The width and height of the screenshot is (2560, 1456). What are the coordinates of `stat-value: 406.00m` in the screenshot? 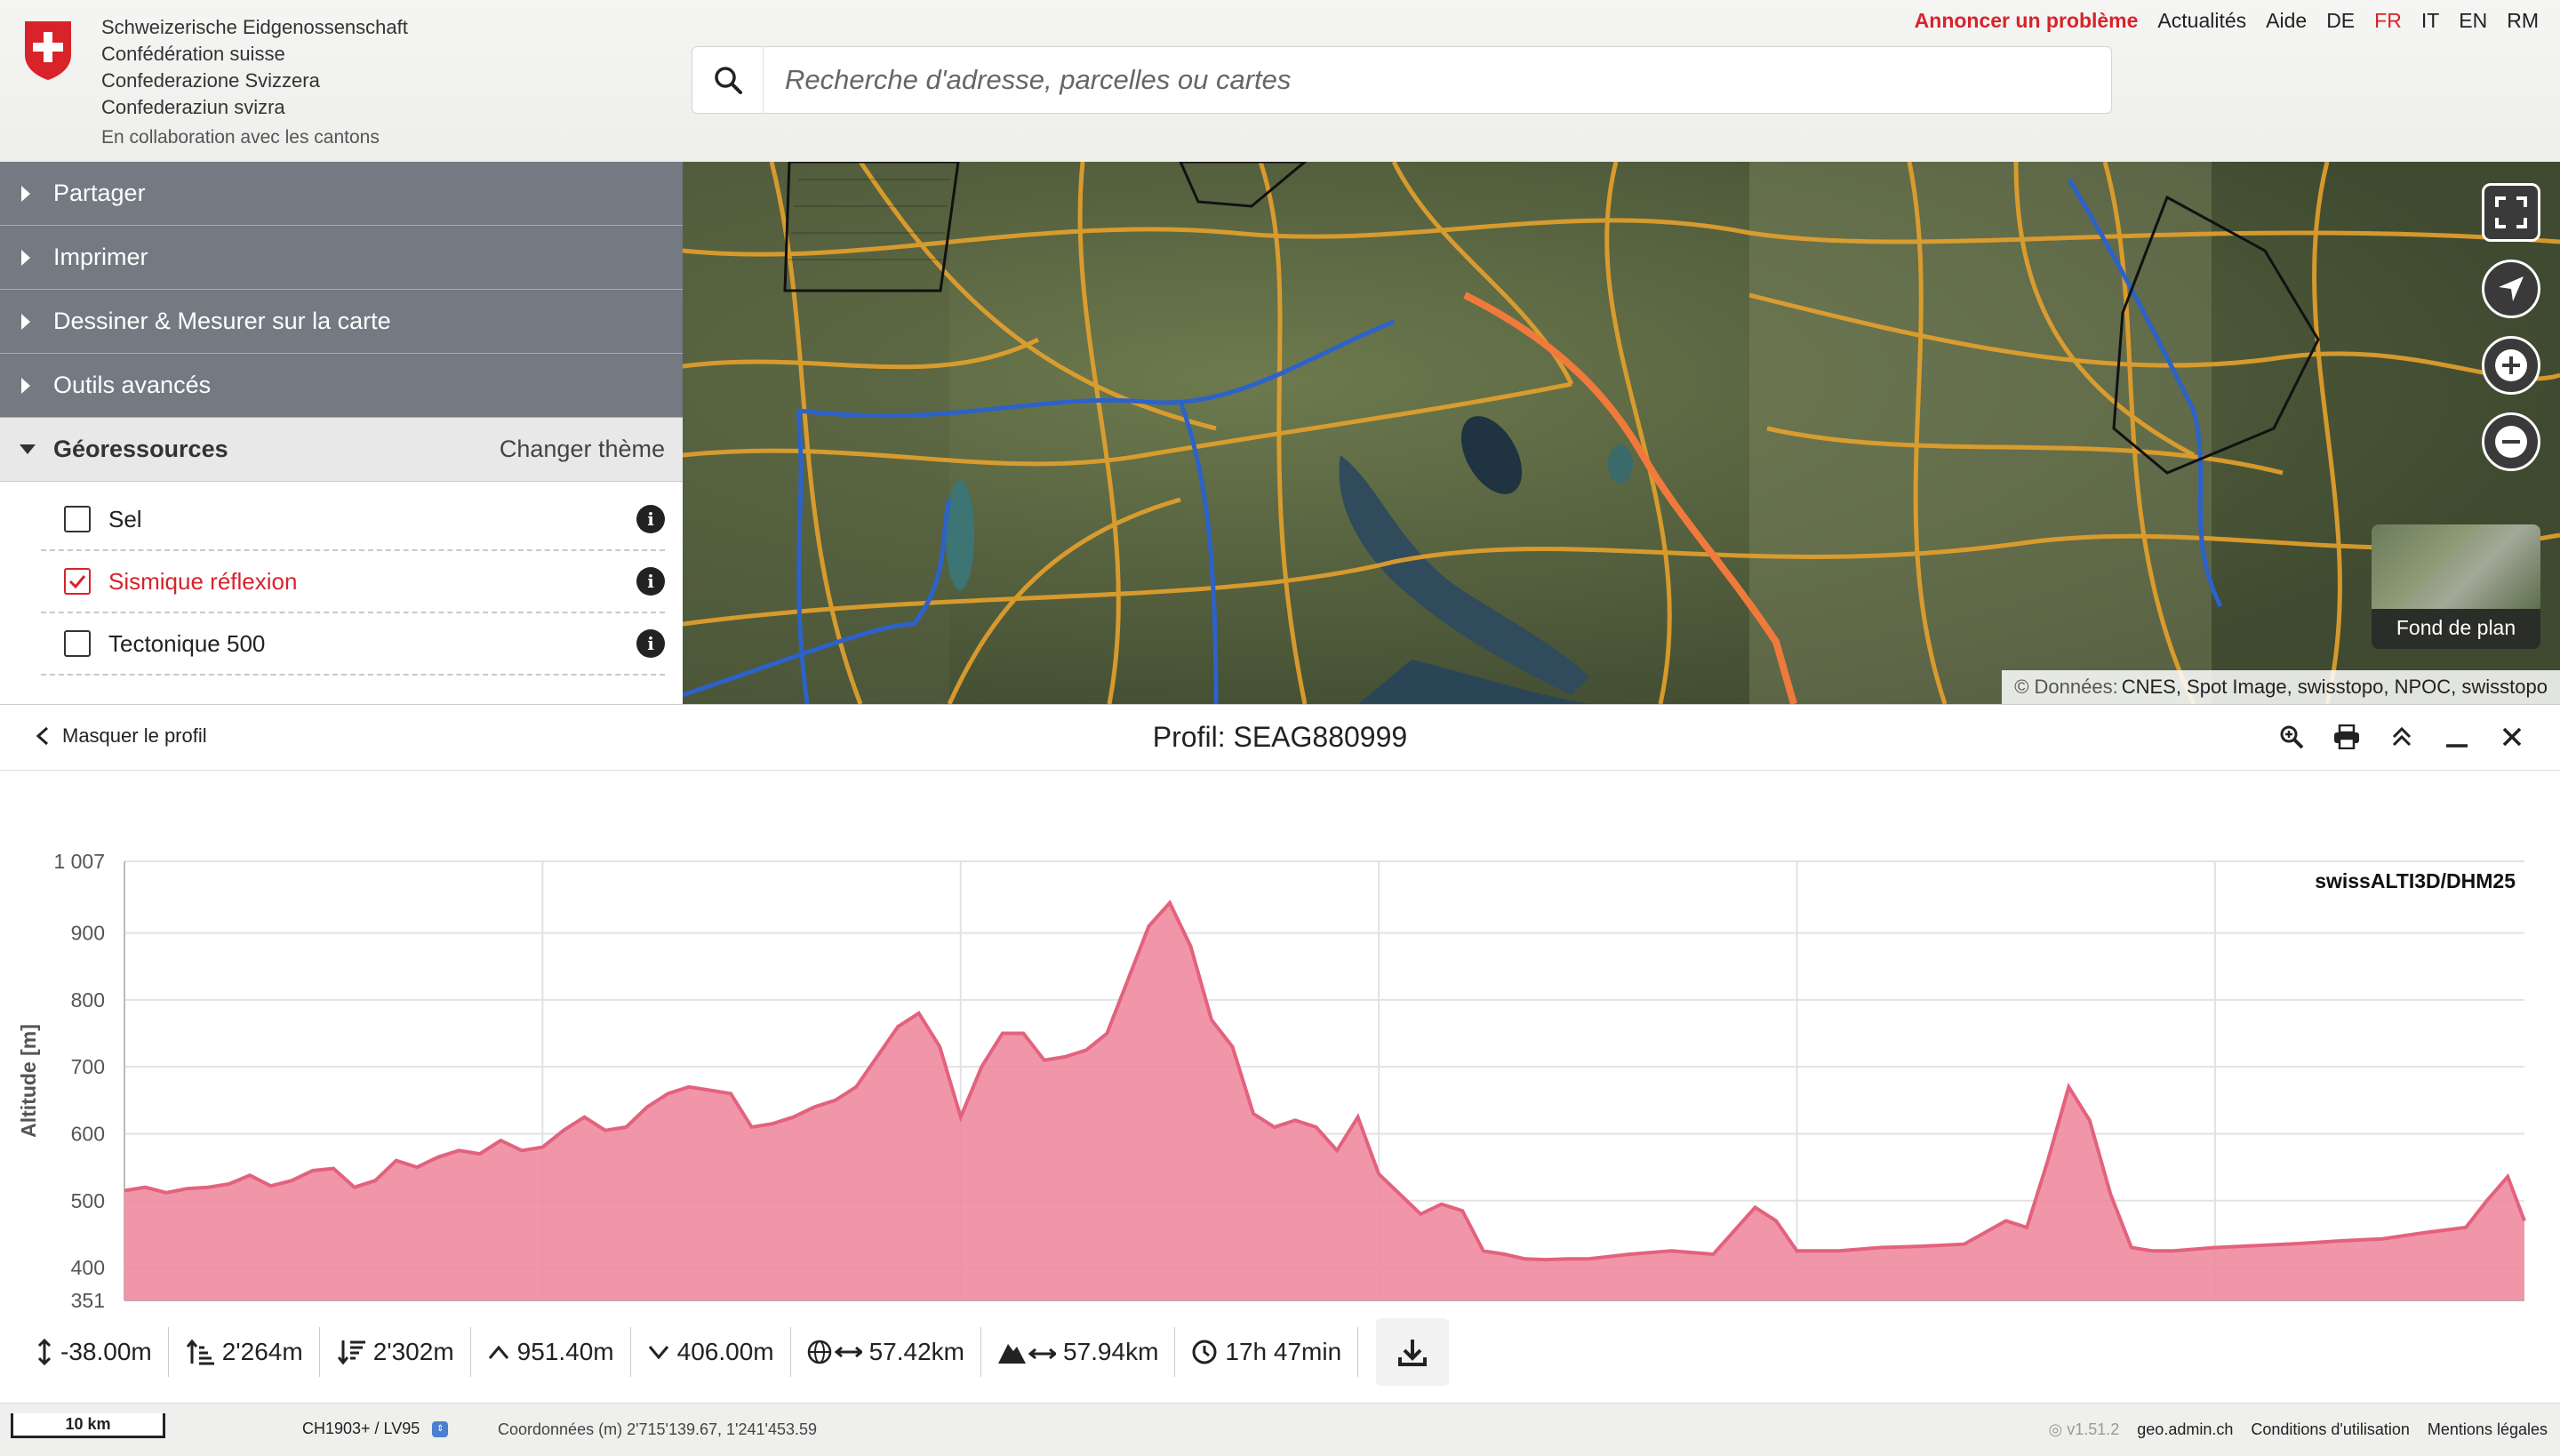 It's located at (725, 1351).